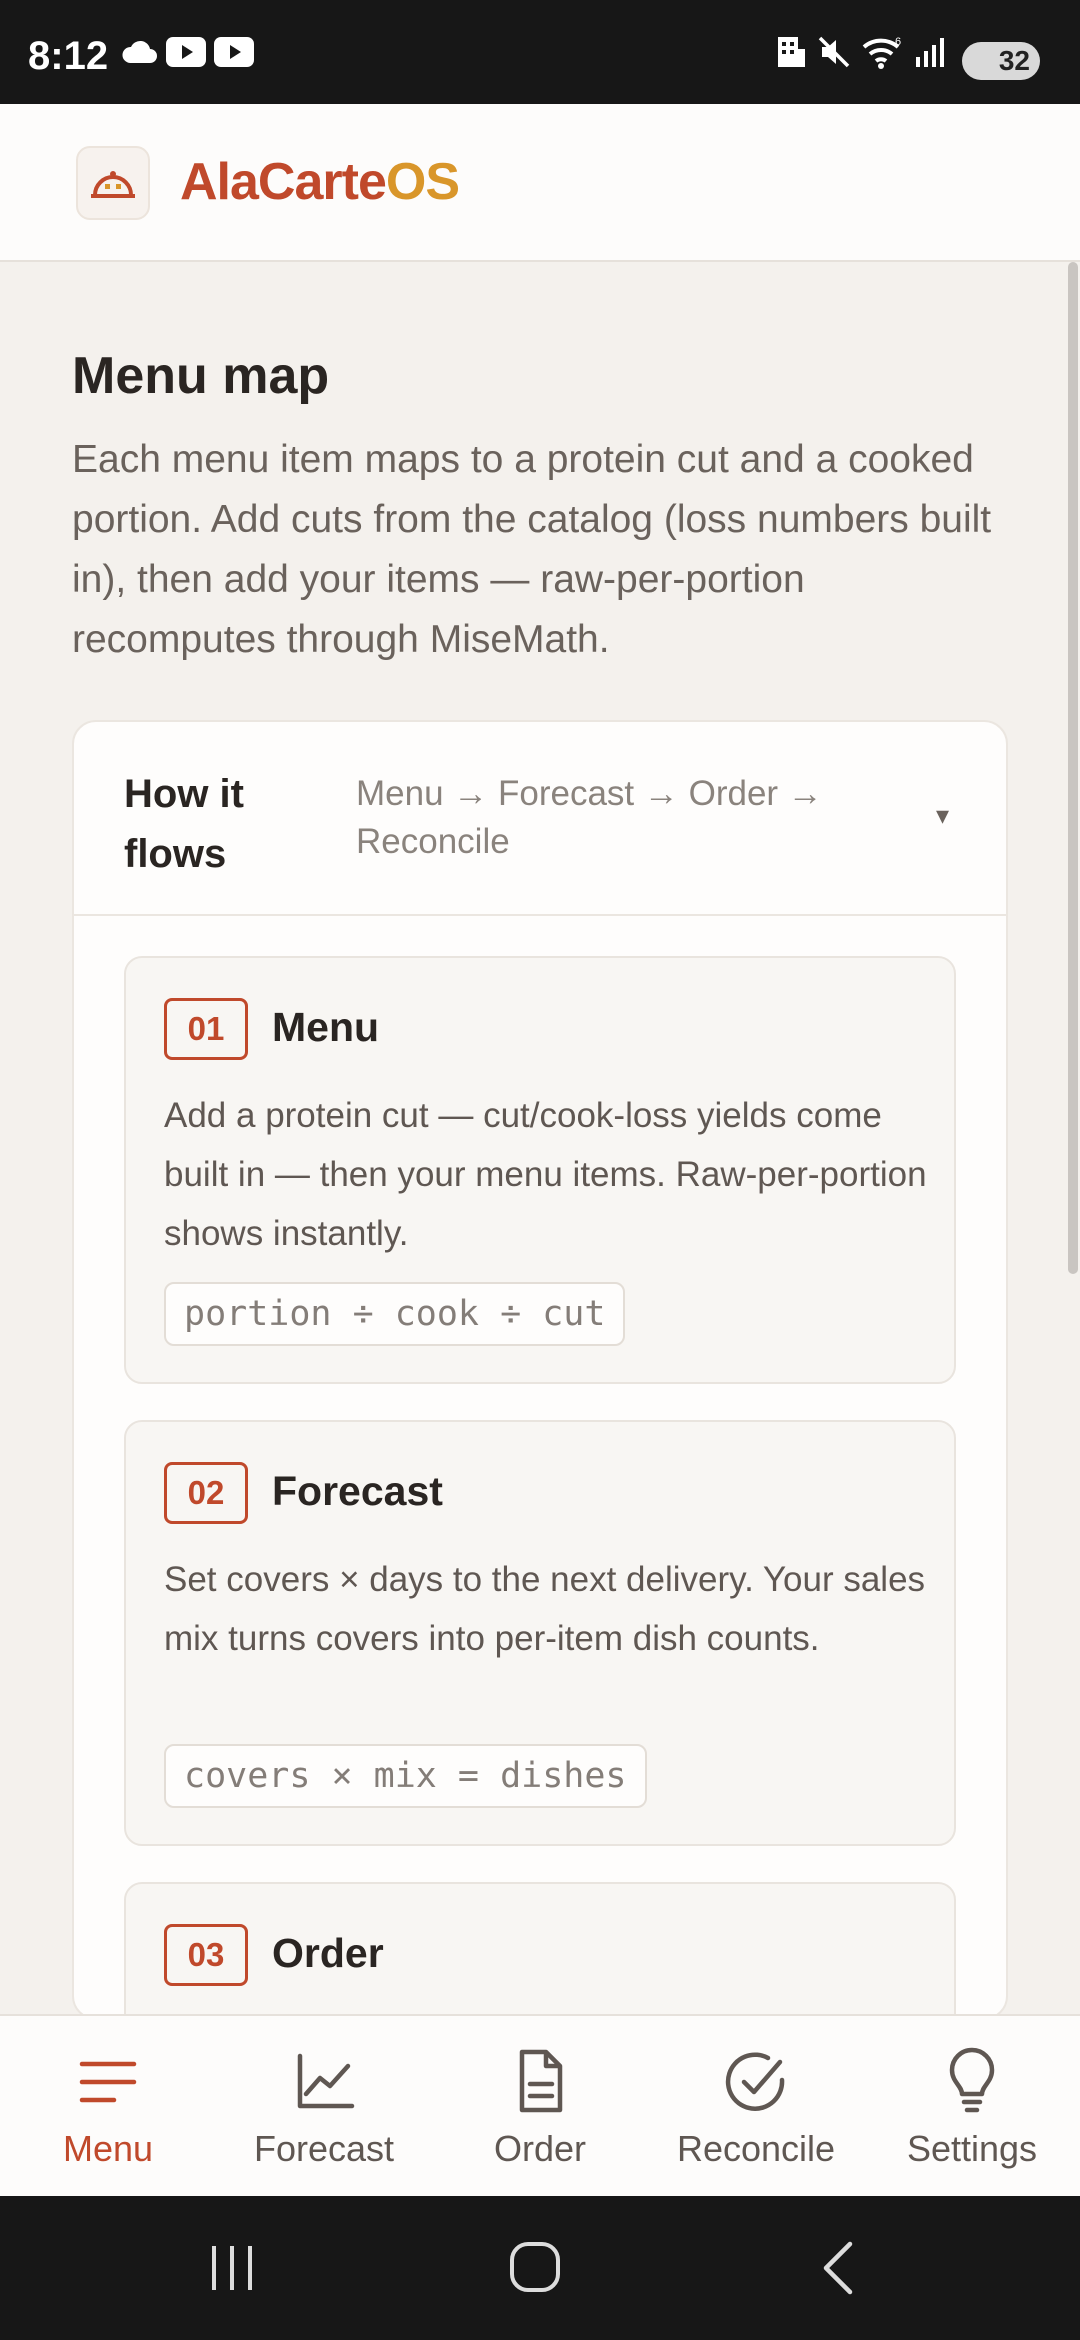 This screenshot has width=1080, height=2340. Describe the element at coordinates (139, 52) in the screenshot. I see `cloud-icon` at that location.